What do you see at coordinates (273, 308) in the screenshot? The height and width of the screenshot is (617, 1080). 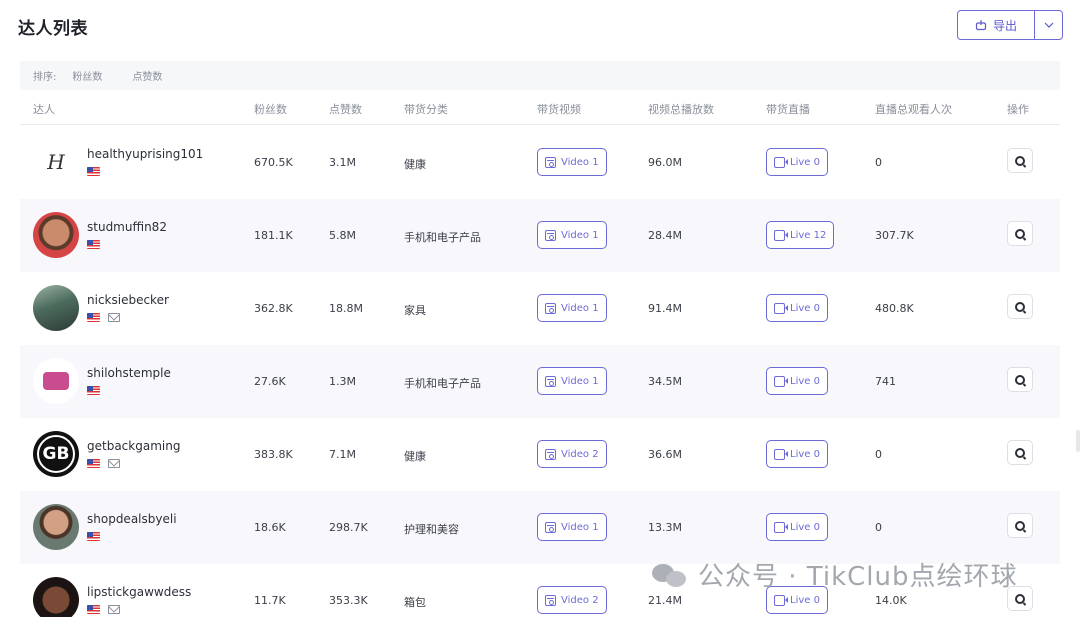 I see `followers-value: 362.8K` at bounding box center [273, 308].